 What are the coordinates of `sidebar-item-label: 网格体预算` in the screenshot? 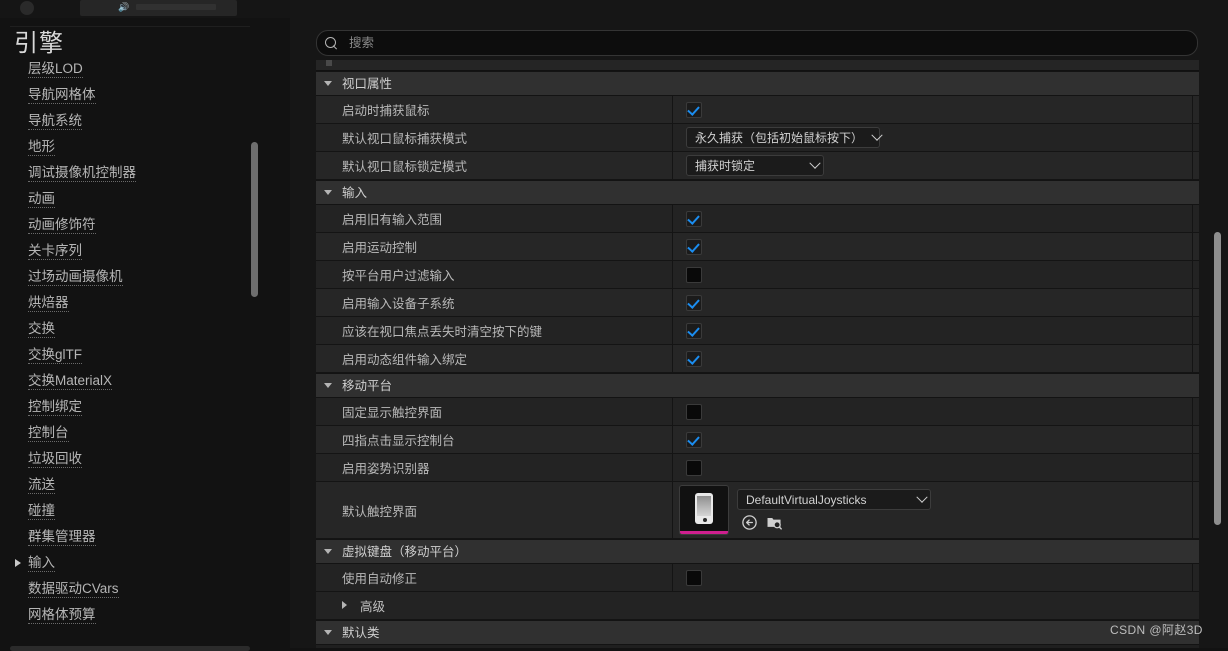 It's located at (62, 615).